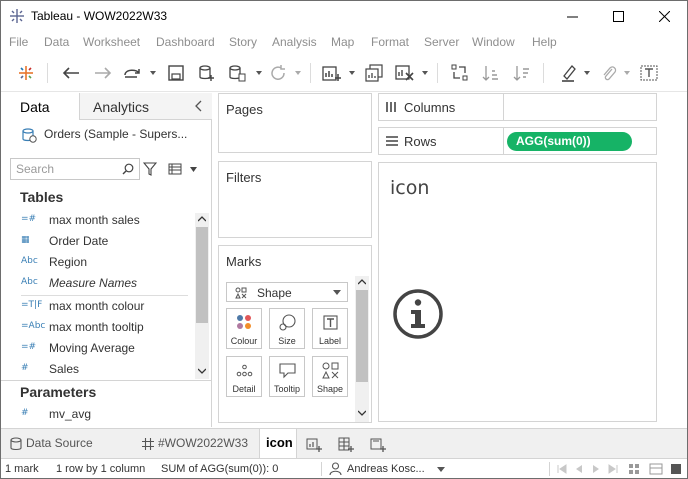 This screenshot has width=688, height=479. What do you see at coordinates (97, 220) in the screenshot?
I see `field-item: =# max month sales` at bounding box center [97, 220].